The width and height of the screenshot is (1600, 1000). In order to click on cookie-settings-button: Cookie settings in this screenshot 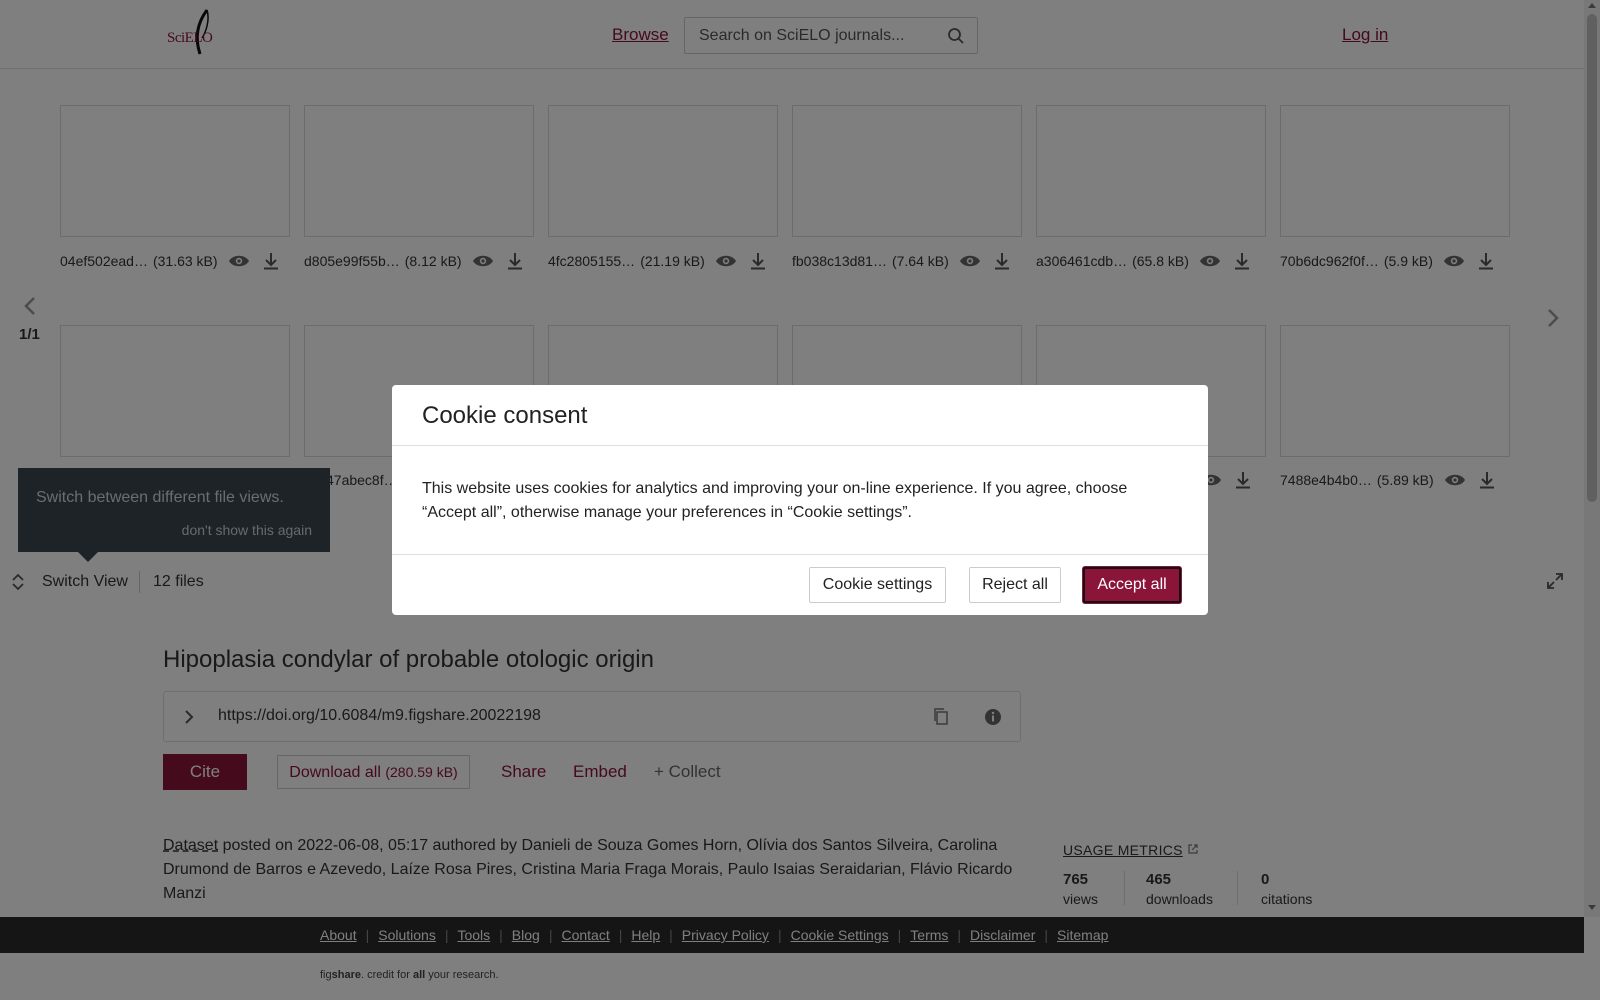, I will do `click(877, 585)`.